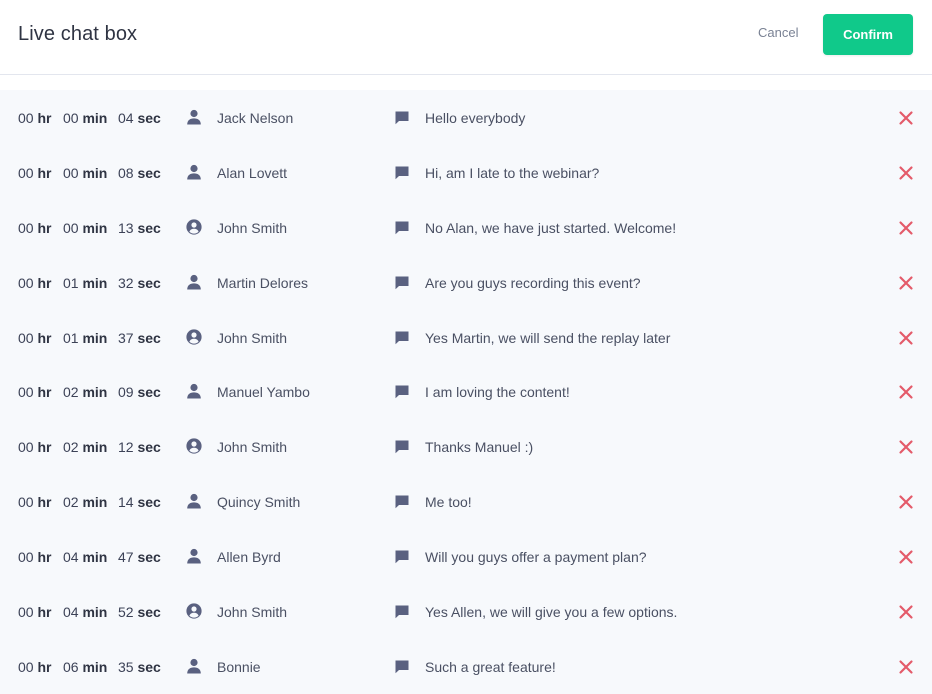 Image resolution: width=932 pixels, height=694 pixels. What do you see at coordinates (139, 502) in the screenshot?
I see `timestamp-seconds: 14 sec` at bounding box center [139, 502].